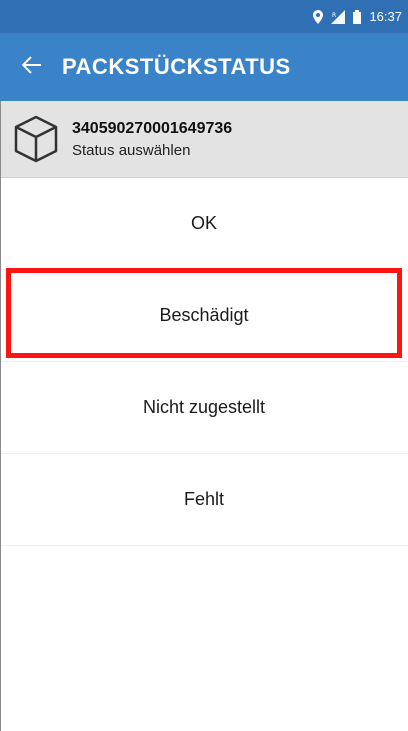  I want to click on parcel-number: 340590270001649736, so click(152, 128).